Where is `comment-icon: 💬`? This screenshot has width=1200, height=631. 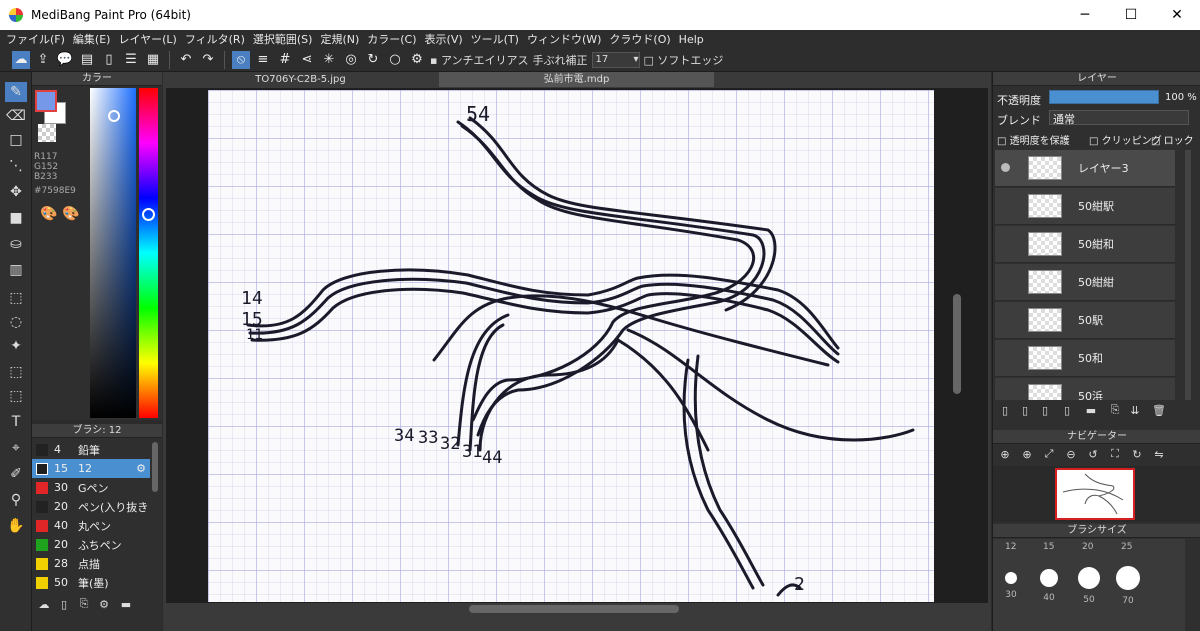
comment-icon: 💬 is located at coordinates (65, 60).